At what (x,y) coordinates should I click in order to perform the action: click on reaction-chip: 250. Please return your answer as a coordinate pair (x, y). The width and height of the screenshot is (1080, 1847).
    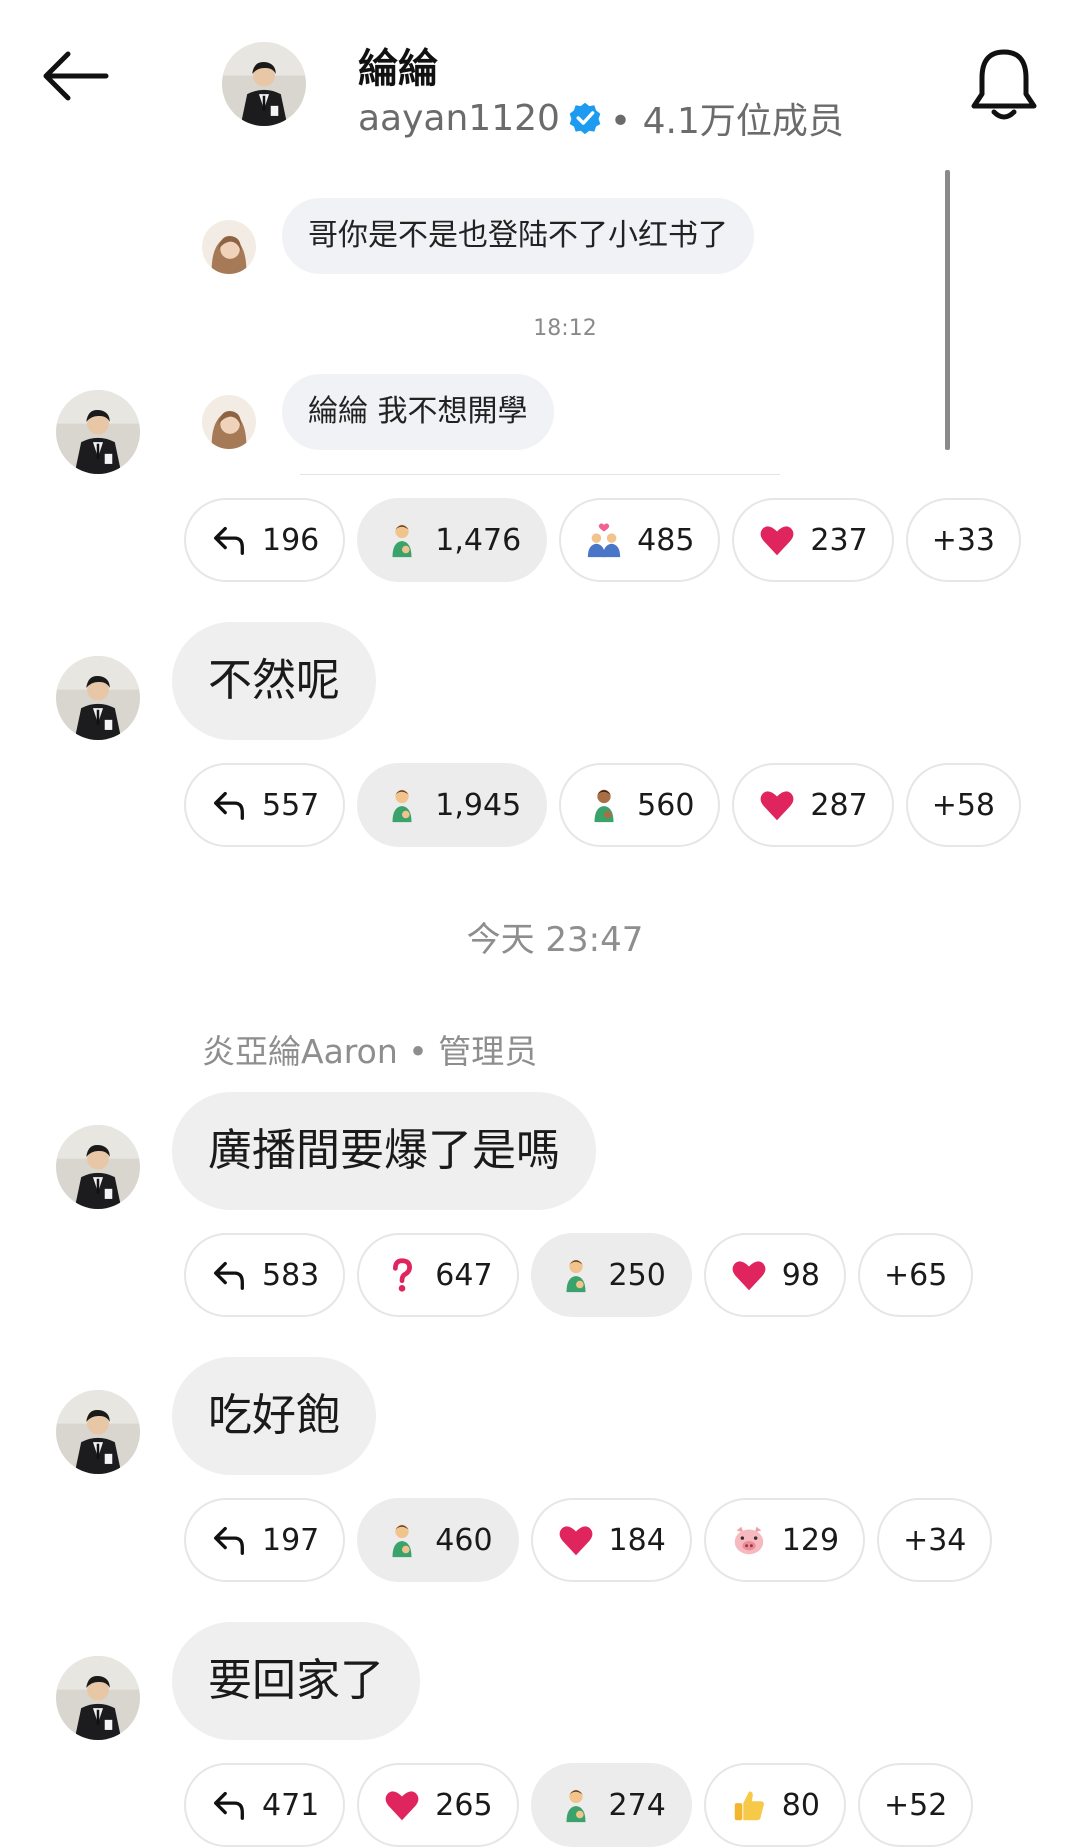
    Looking at the image, I should click on (611, 1275).